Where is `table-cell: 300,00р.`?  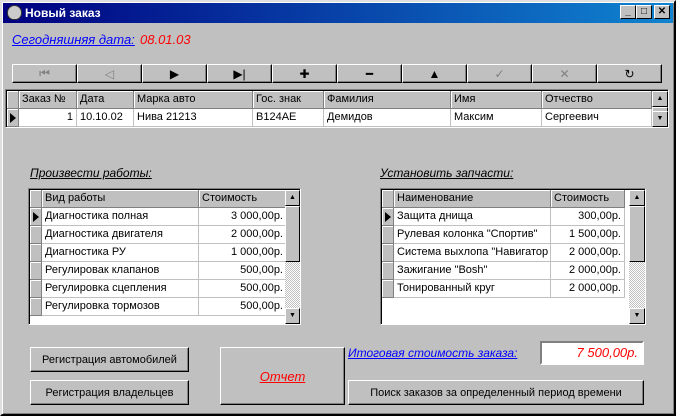 table-cell: 300,00р. is located at coordinates (588, 217).